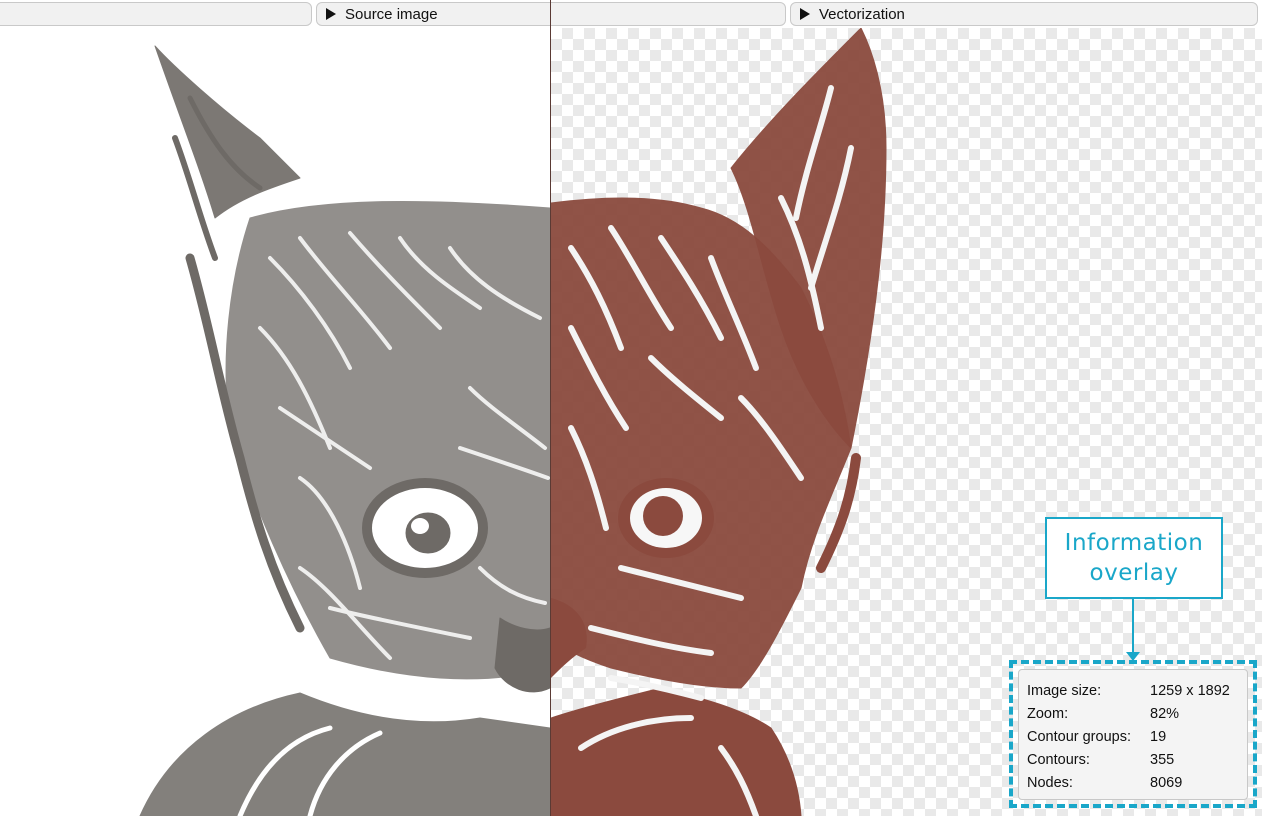  What do you see at coordinates (551, 14) in the screenshot?
I see `source-image-toggle: Source image` at bounding box center [551, 14].